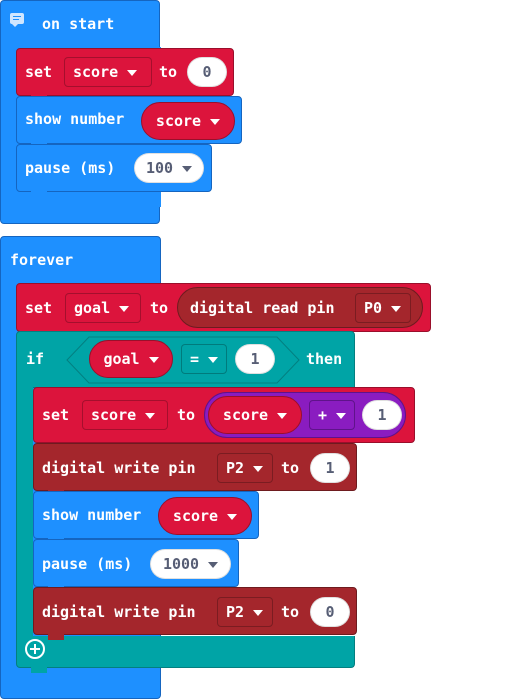  Describe the element at coordinates (204, 359) in the screenshot. I see `operator-dropdown: =` at that location.